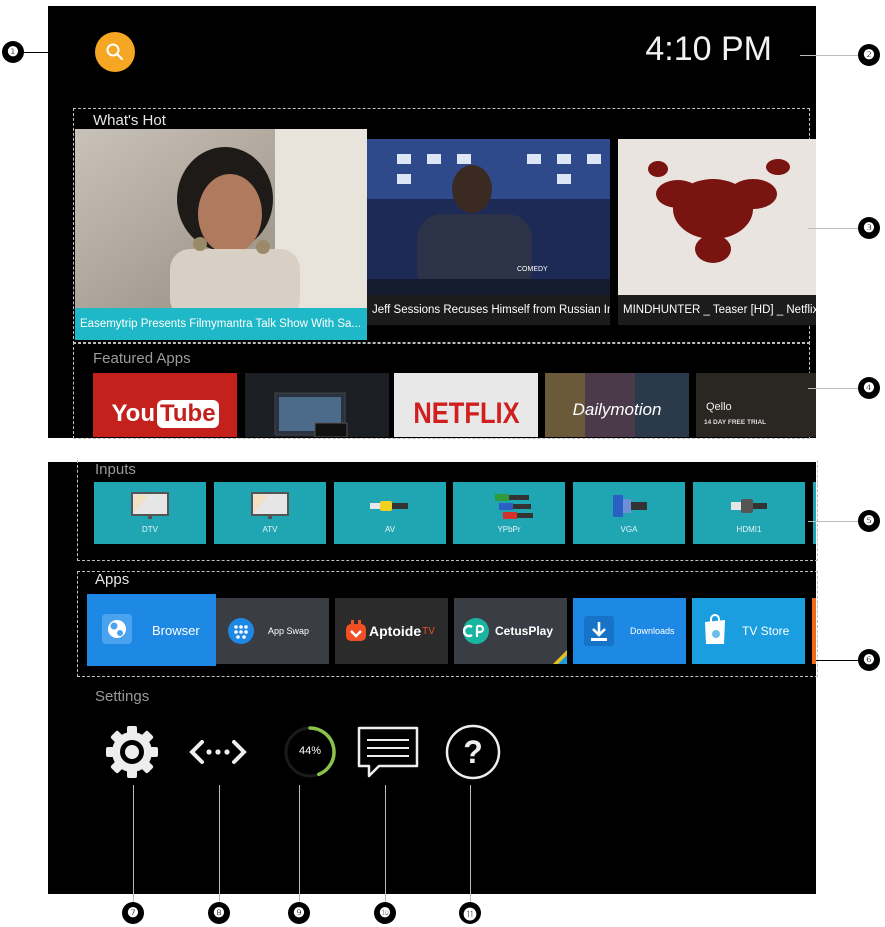  What do you see at coordinates (389, 506) in the screenshot?
I see `rca-cable-icon` at bounding box center [389, 506].